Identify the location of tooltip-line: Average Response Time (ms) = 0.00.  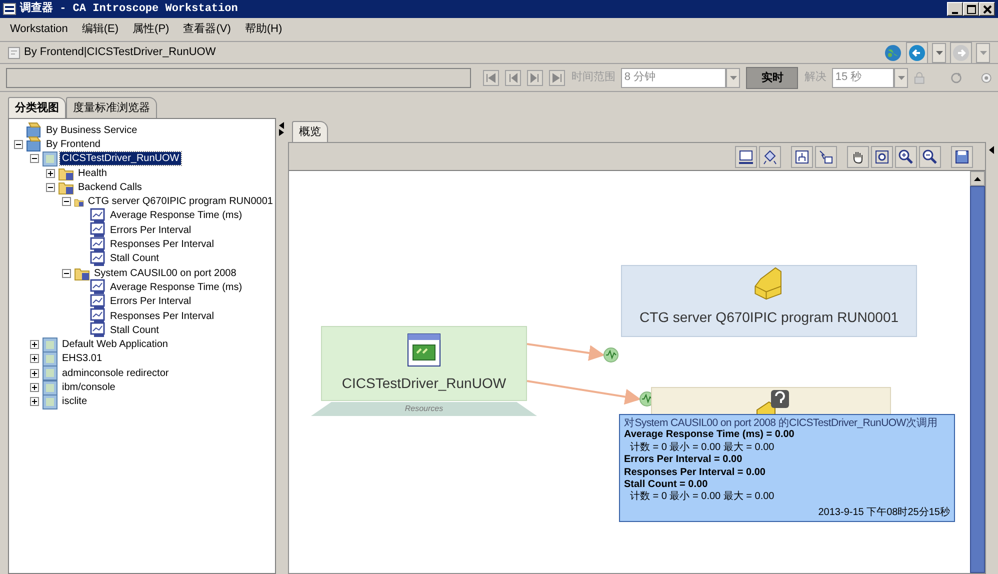
(710, 435).